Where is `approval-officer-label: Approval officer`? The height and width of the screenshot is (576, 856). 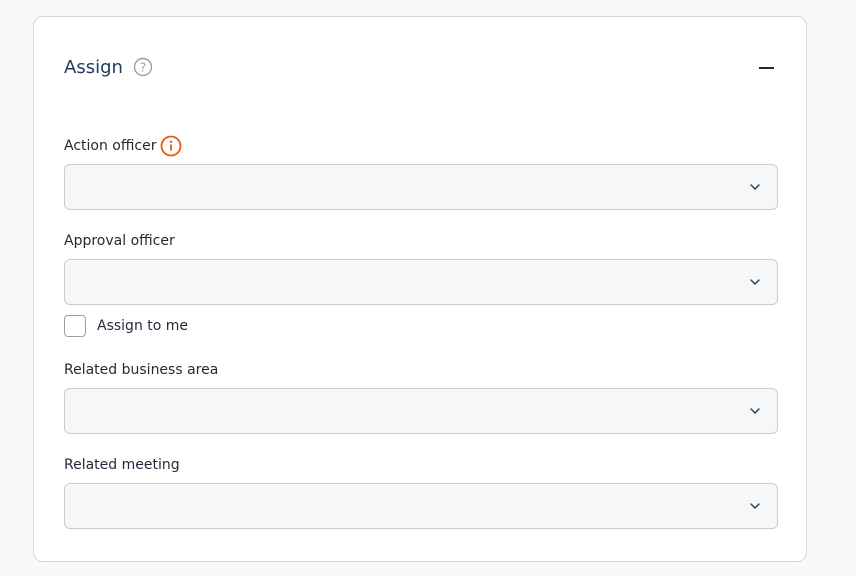 approval-officer-label: Approval officer is located at coordinates (119, 241).